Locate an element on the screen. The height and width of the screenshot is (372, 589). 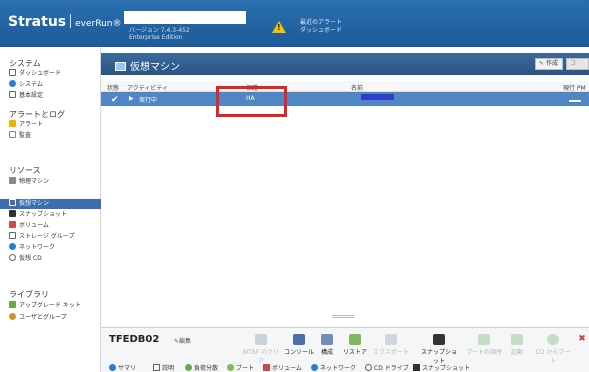
tab-networks: ネットワーク is located at coordinates (333, 367).